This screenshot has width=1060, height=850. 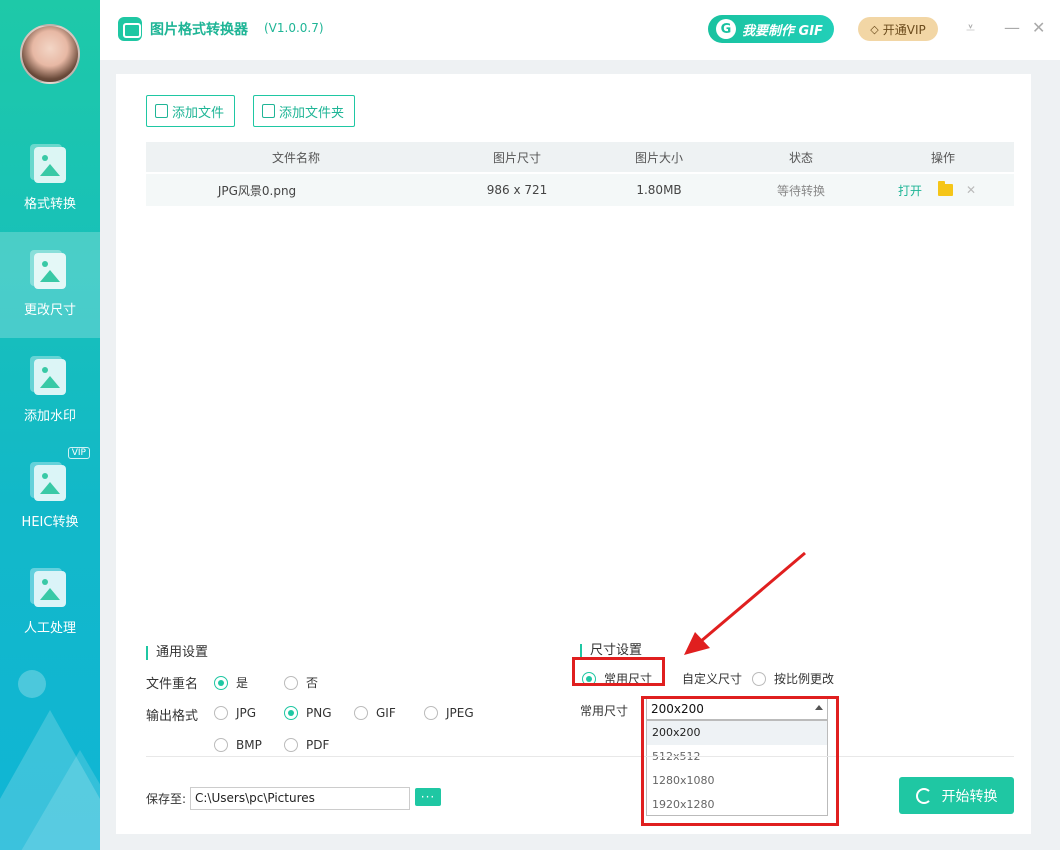 I want to click on annotation-arrow-layer, so click(x=745, y=603).